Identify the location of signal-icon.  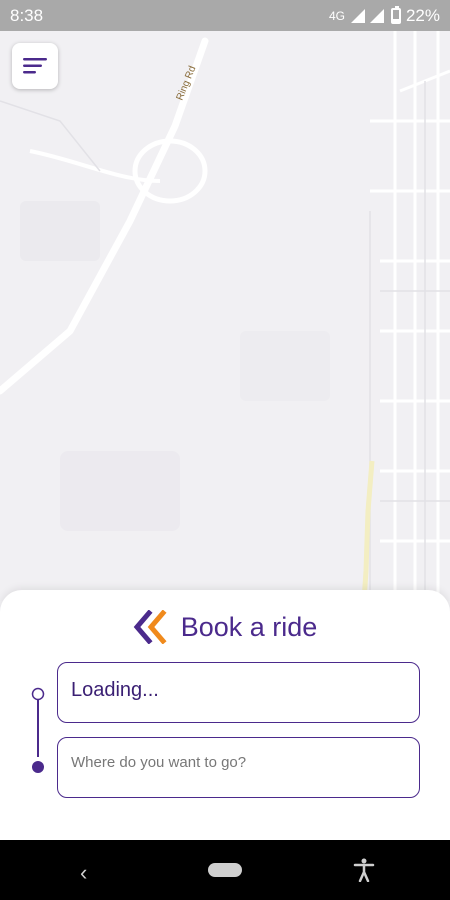
(357, 15).